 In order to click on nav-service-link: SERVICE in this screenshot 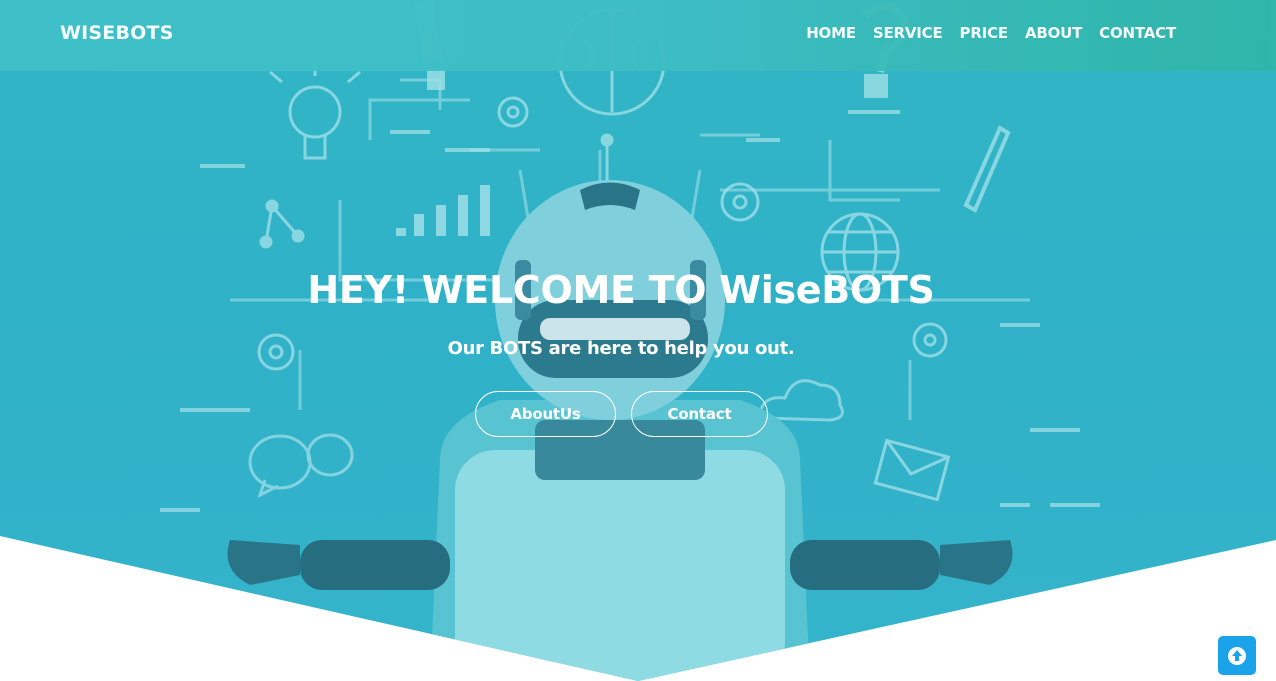, I will do `click(908, 33)`.